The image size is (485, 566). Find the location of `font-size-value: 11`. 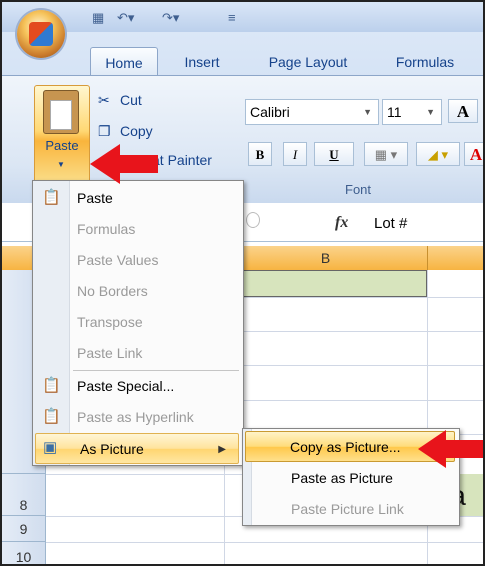

font-size-value: 11 is located at coordinates (394, 112).